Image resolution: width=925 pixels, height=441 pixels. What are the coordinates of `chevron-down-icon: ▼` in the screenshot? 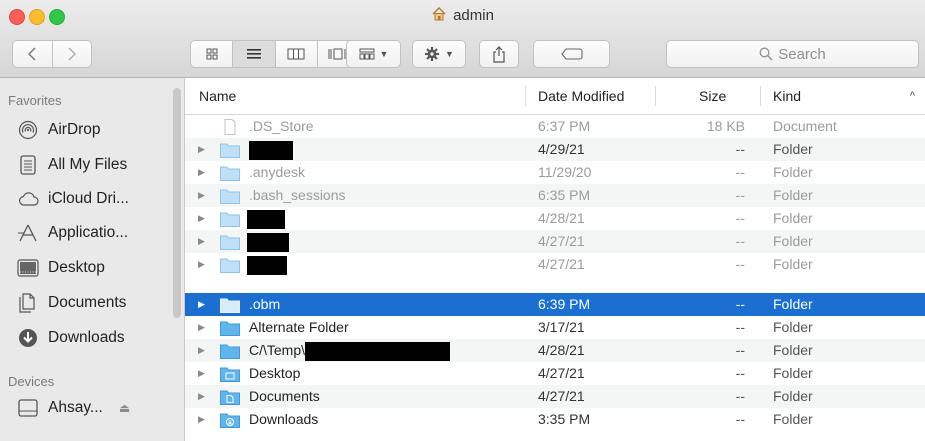 It's located at (449, 54).